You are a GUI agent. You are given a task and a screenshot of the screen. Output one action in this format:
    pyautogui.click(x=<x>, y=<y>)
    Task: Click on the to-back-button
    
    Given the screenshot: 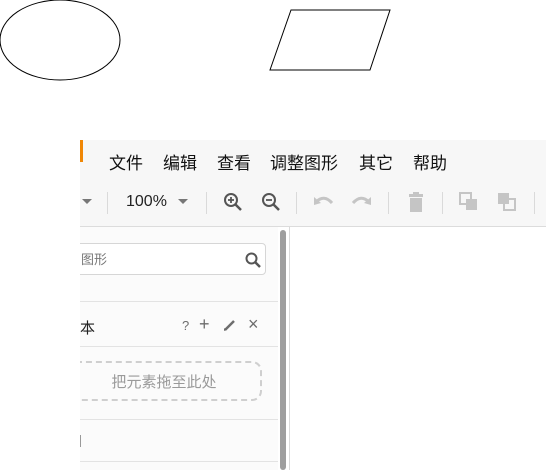 What is the action you would take?
    pyautogui.click(x=507, y=202)
    